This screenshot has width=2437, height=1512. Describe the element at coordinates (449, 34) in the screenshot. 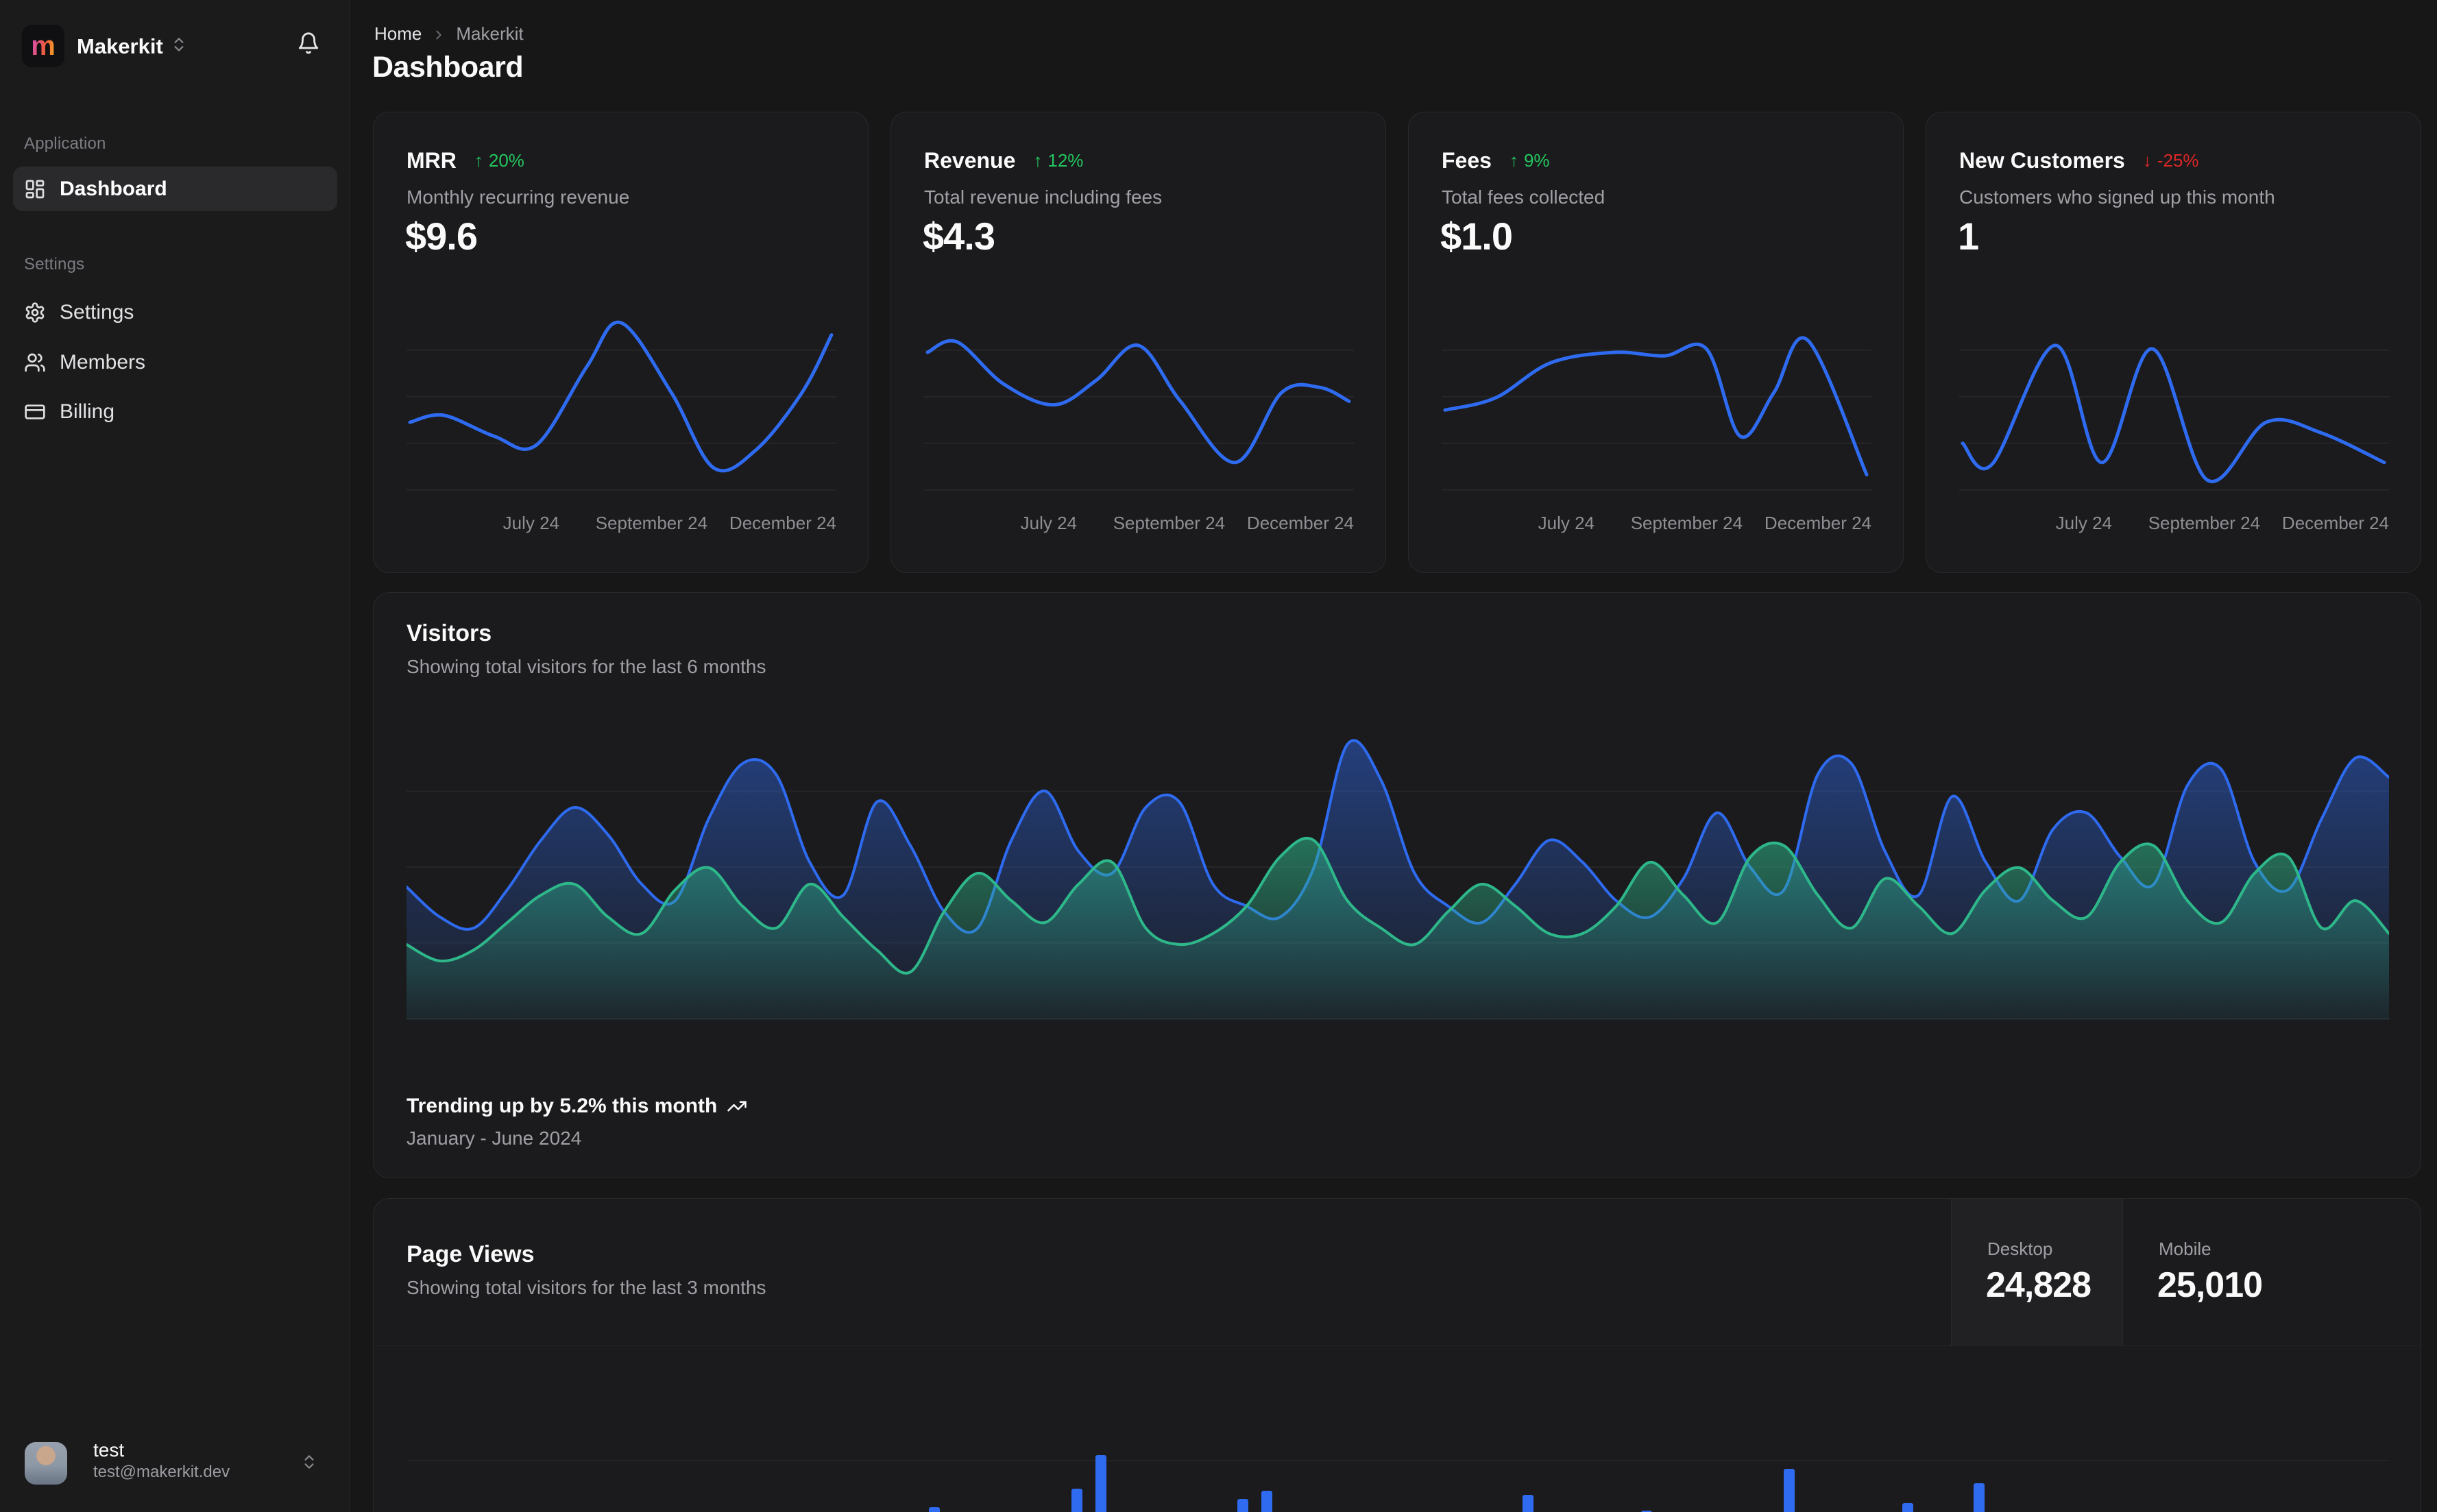

I see `breadcrumb: Home Makerkit` at that location.